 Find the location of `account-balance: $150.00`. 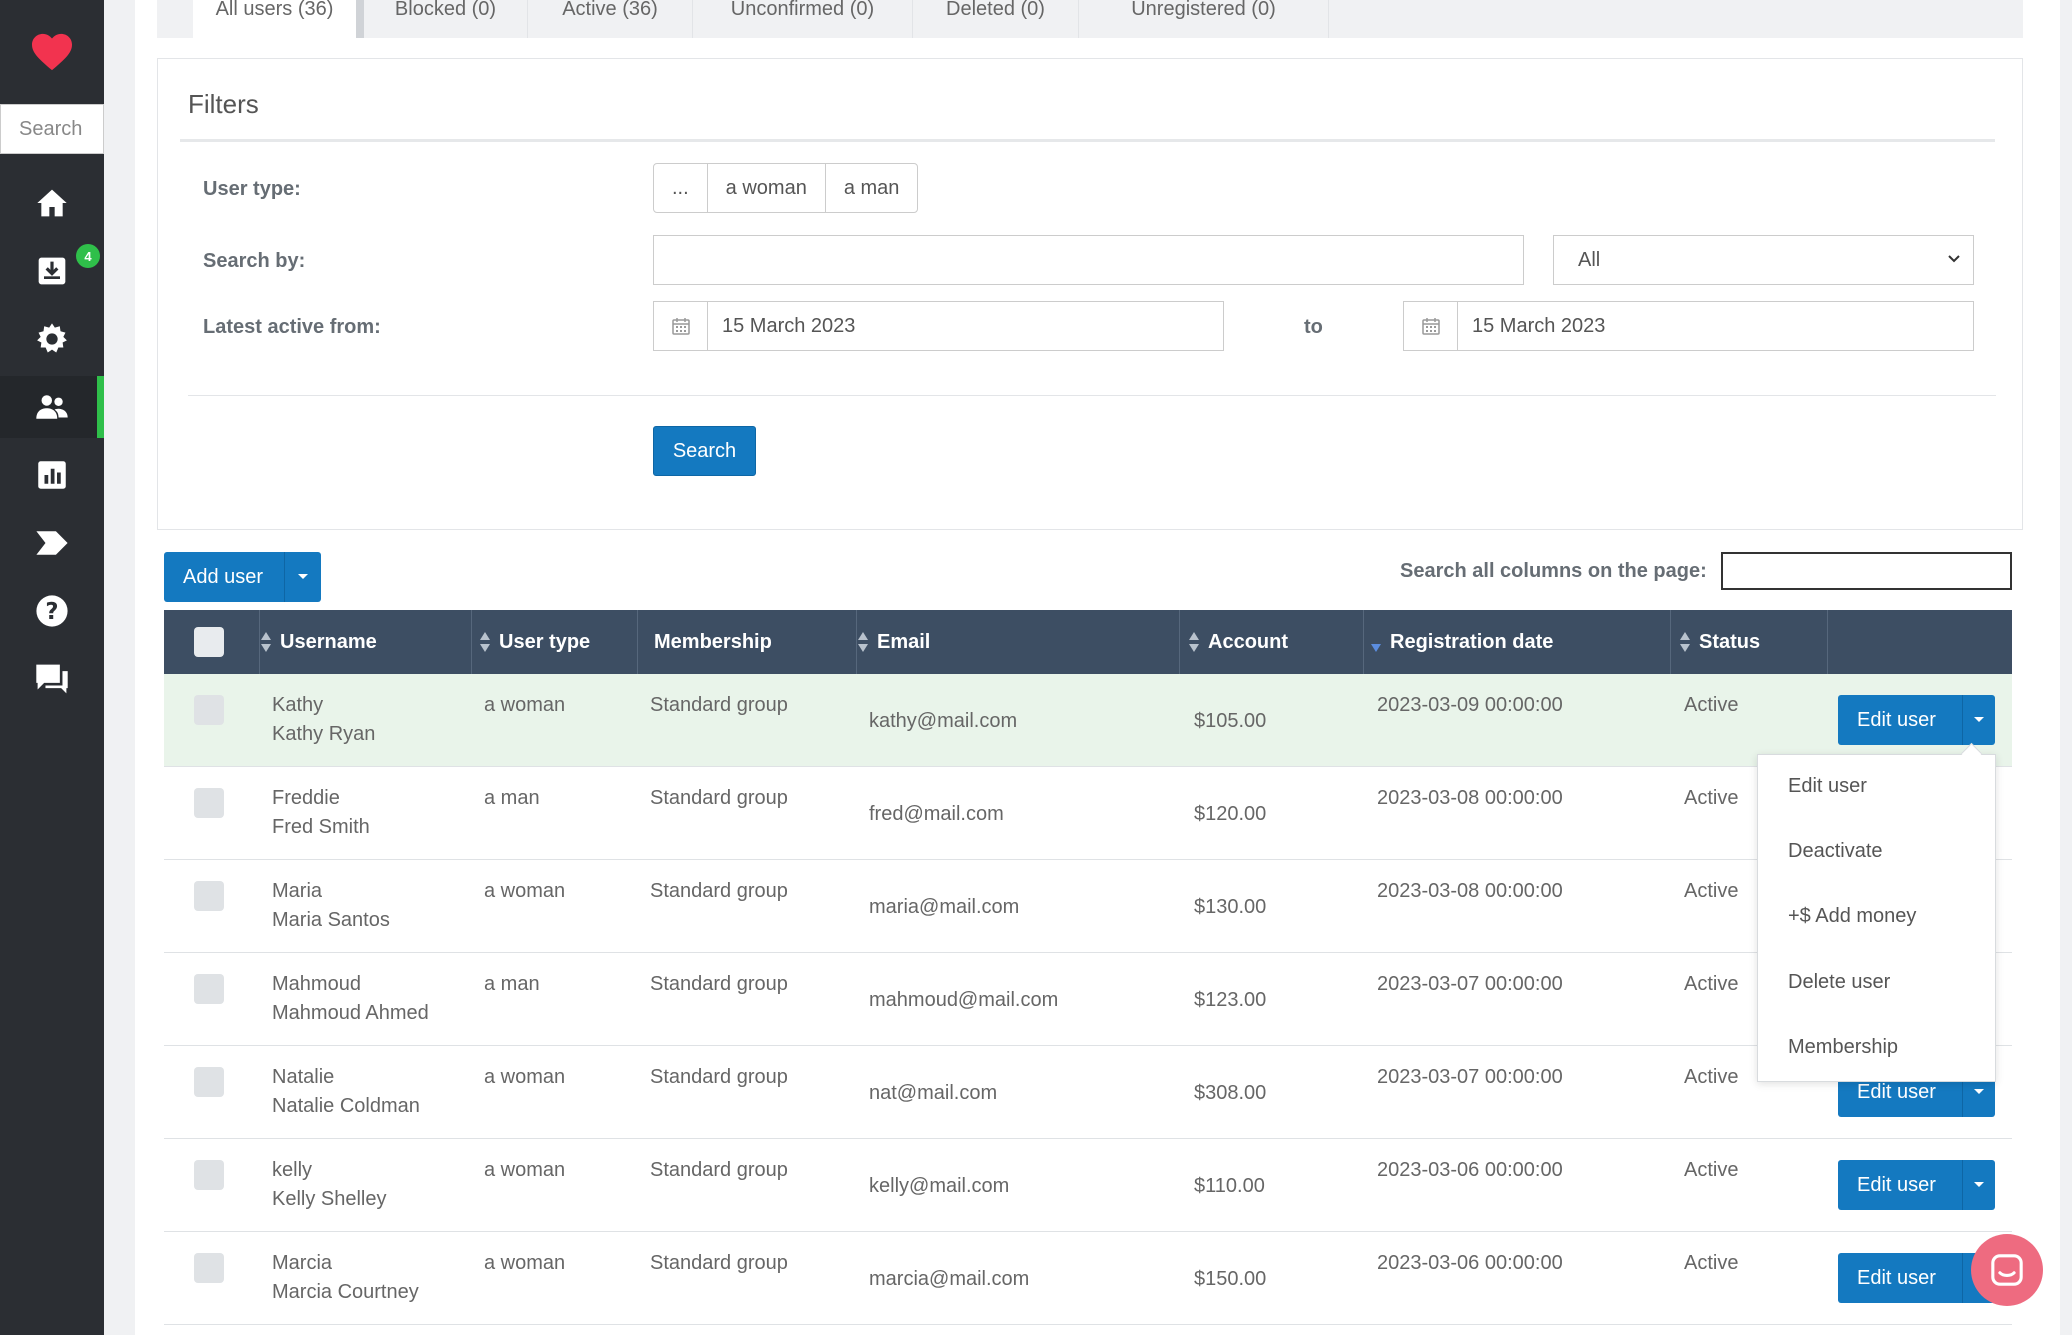

account-balance: $150.00 is located at coordinates (1230, 1279).